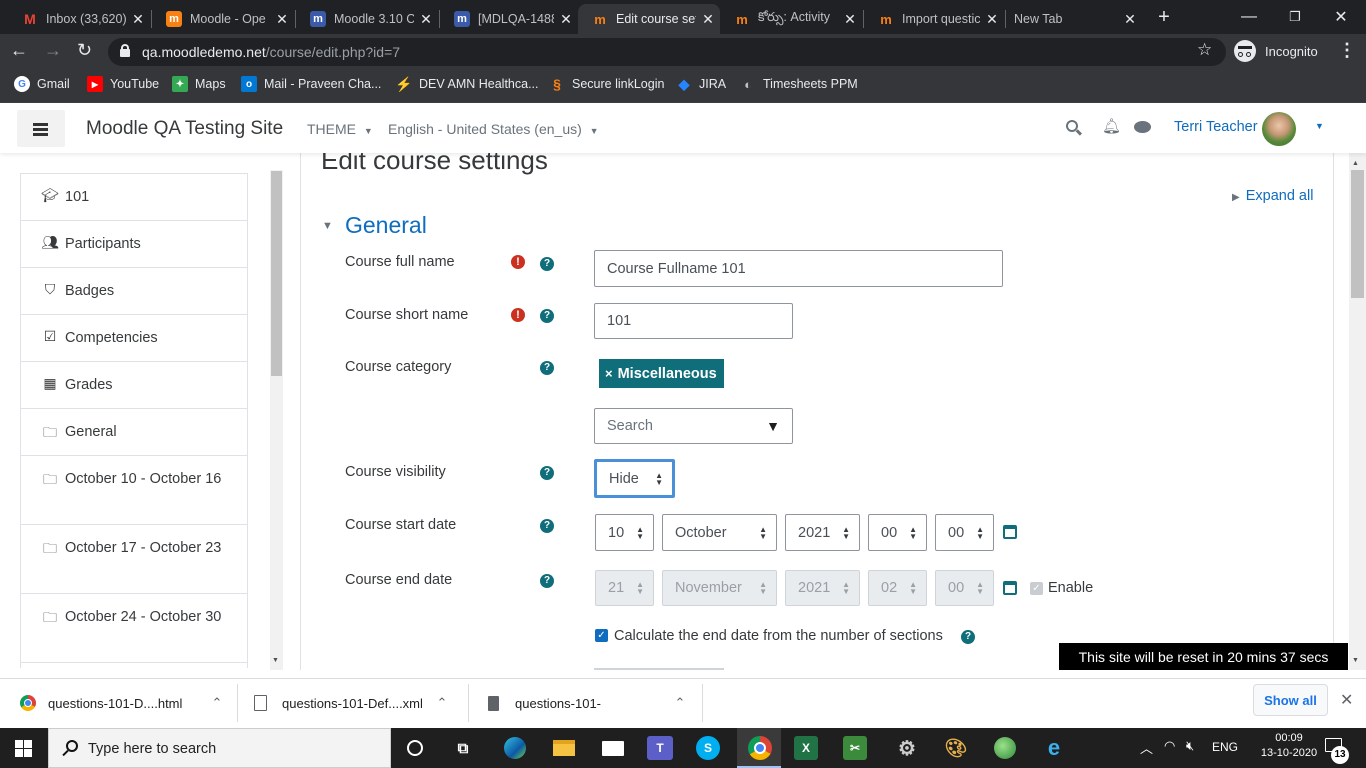 The image size is (1366, 768). What do you see at coordinates (354, 703) in the screenshot?
I see `download-item-xml: questions-101-Def....xml ⌃` at bounding box center [354, 703].